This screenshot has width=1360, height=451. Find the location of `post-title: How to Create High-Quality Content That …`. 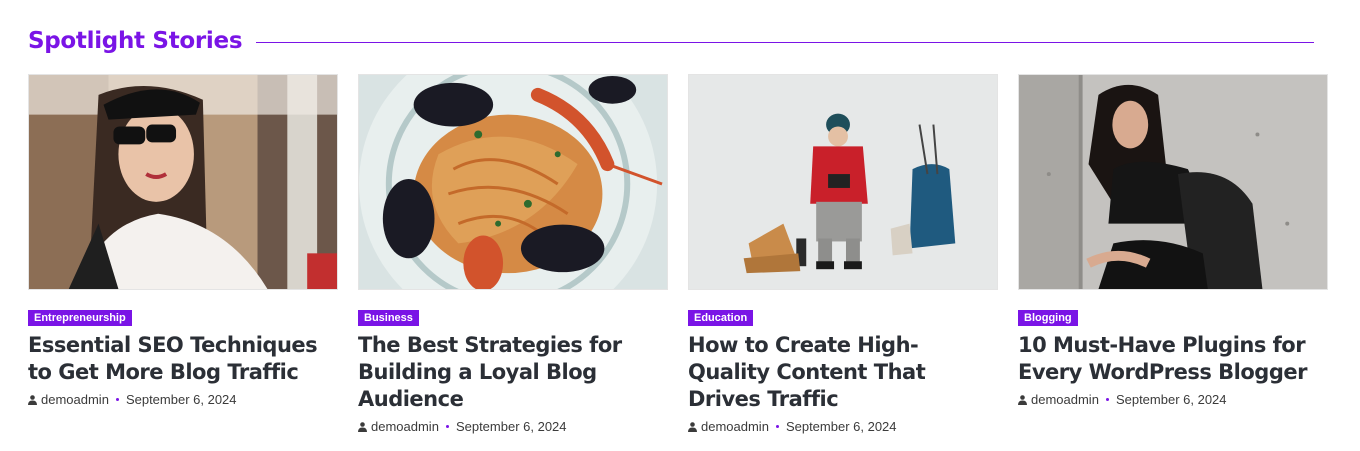

post-title: How to Create High-Quality Content That … is located at coordinates (840, 372).